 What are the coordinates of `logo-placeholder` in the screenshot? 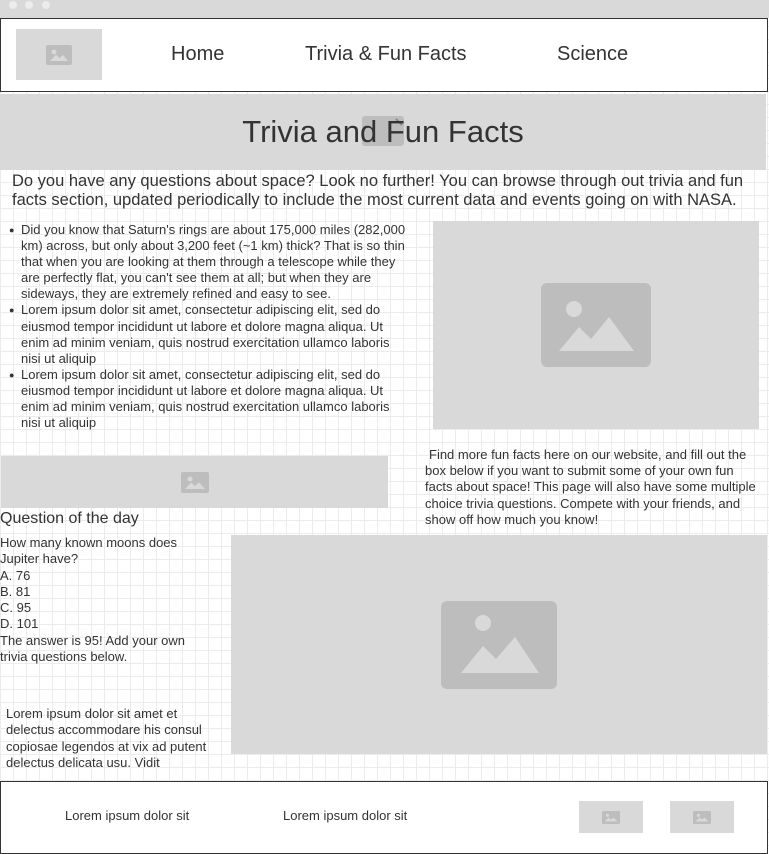 It's located at (59, 54).